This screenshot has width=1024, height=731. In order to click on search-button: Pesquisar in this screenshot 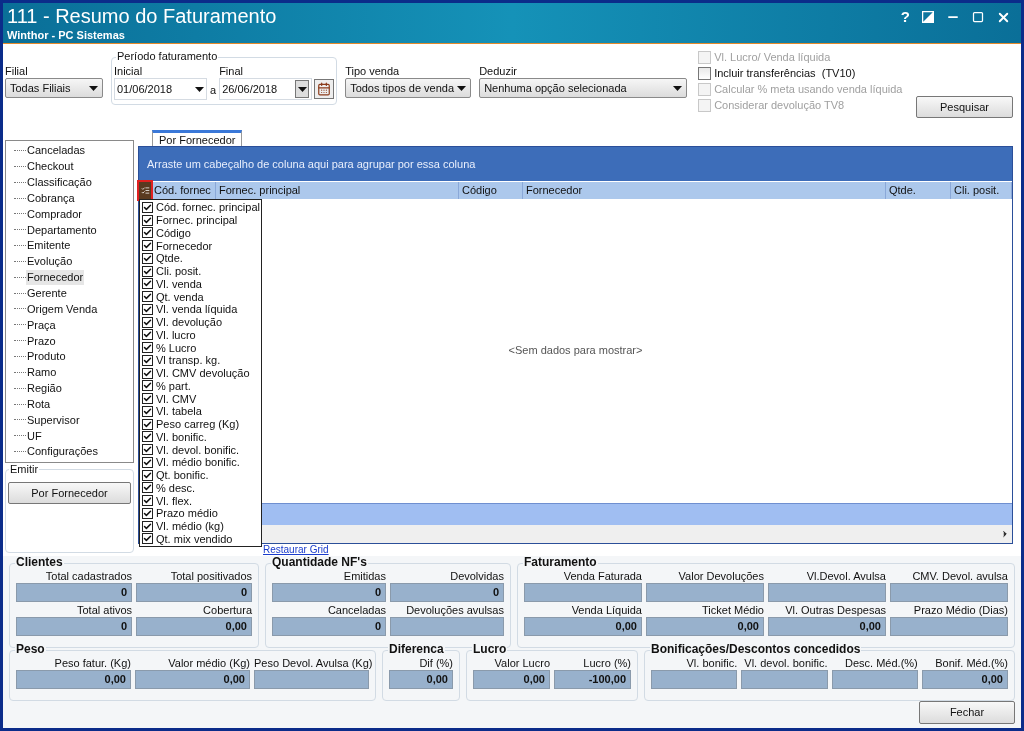, I will do `click(964, 107)`.